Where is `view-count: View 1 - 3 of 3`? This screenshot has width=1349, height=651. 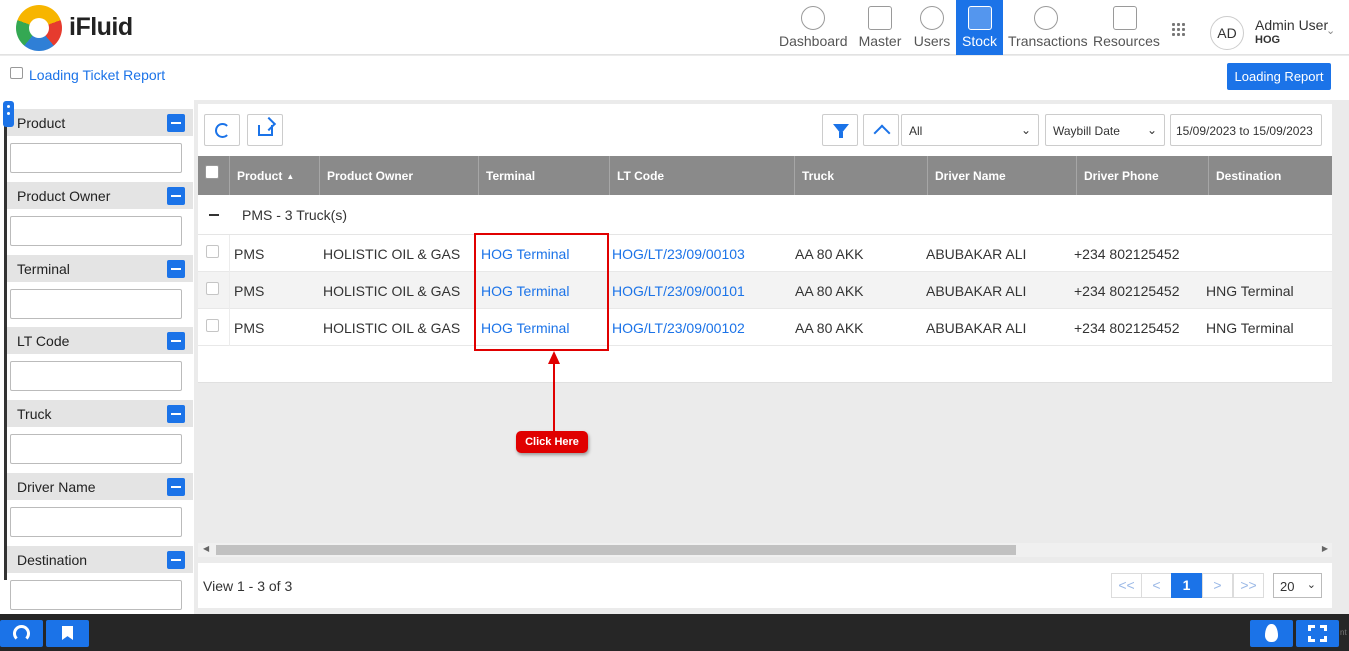 view-count: View 1 - 3 of 3 is located at coordinates (248, 586).